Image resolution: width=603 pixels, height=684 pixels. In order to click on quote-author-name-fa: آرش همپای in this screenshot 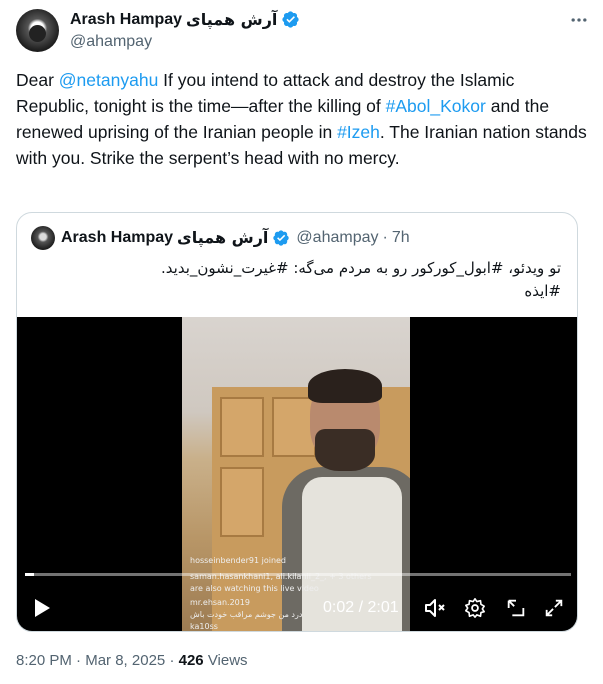, I will do `click(223, 237)`.